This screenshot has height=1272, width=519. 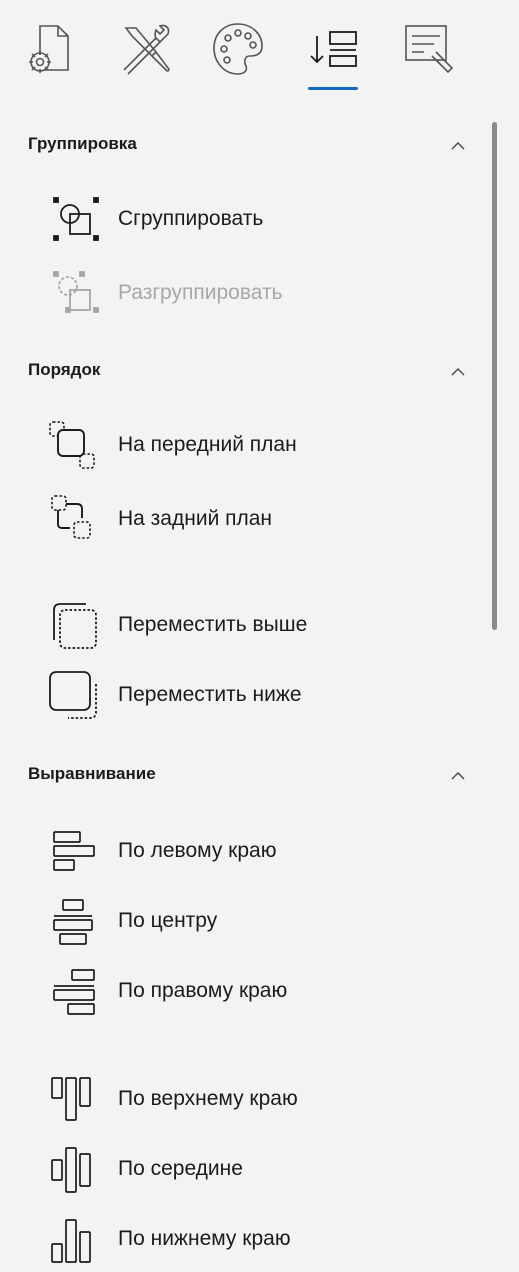 I want to click on align-bottom-icon, so click(x=73, y=1240).